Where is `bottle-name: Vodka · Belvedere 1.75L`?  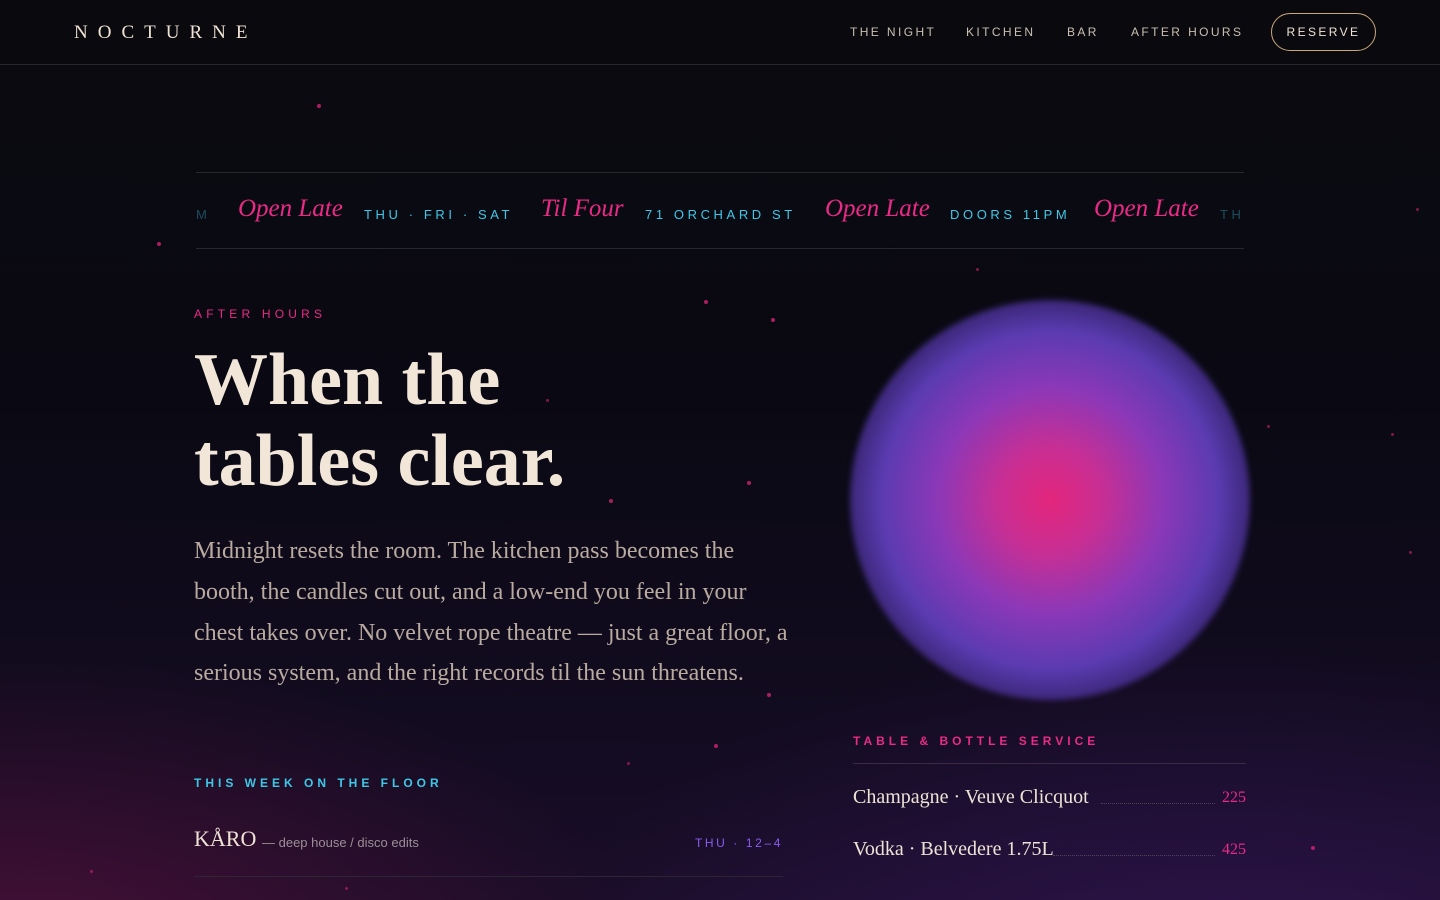
bottle-name: Vodka · Belvedere 1.75L is located at coordinates (953, 849).